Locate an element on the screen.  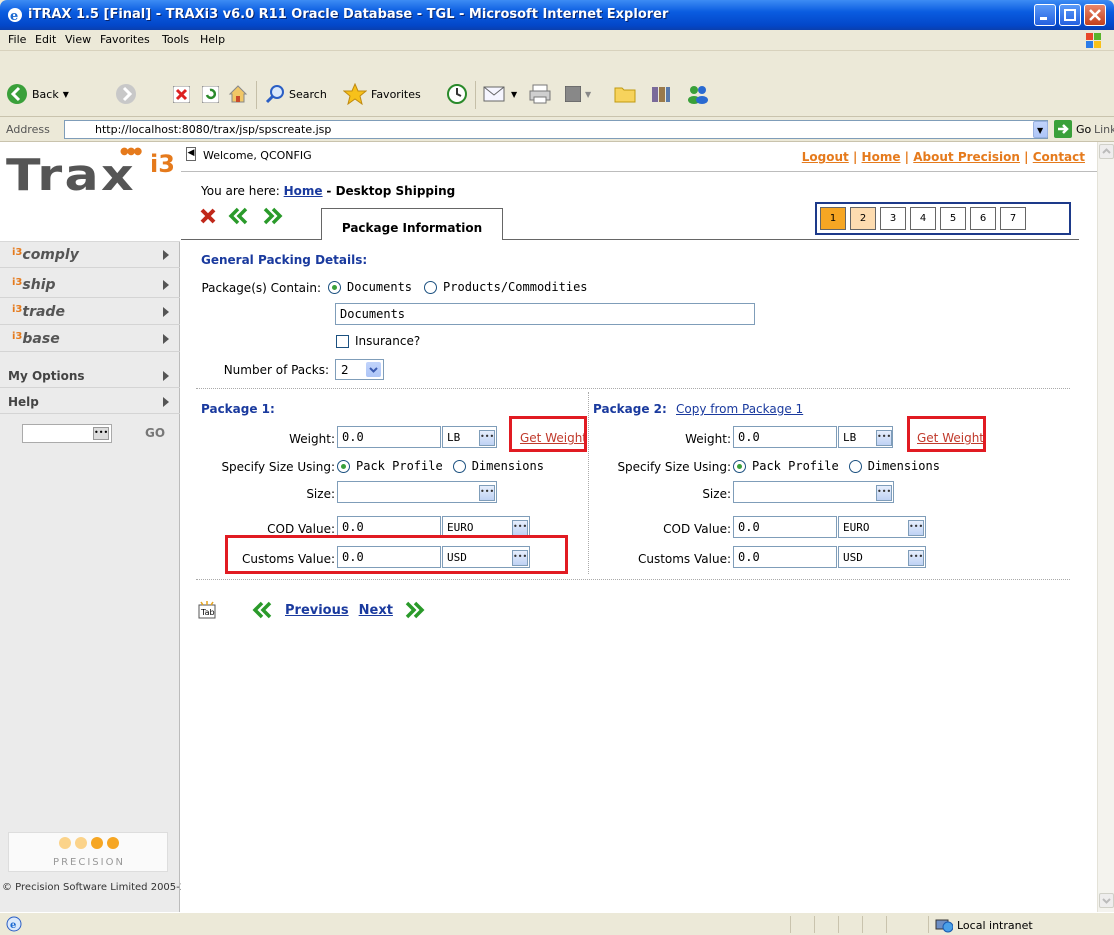
chevron-down-icon: ▼ is located at coordinates (1040, 130).